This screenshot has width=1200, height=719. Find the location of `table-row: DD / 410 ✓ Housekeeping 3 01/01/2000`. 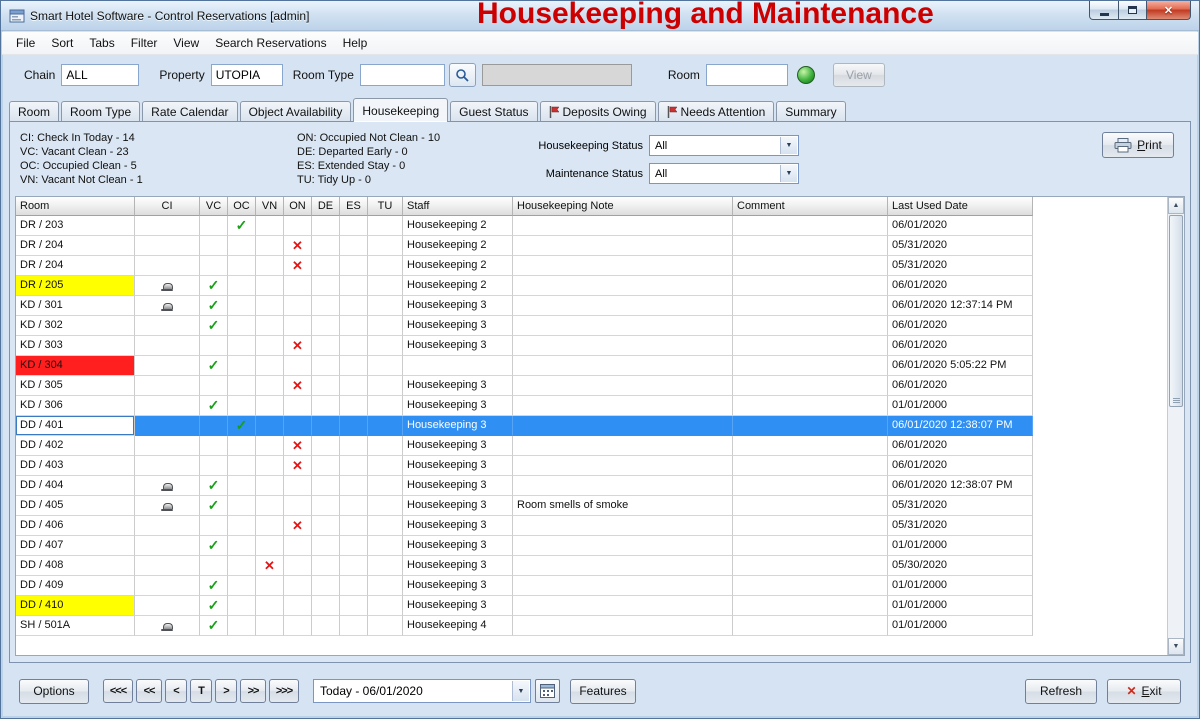

table-row: DD / 410 ✓ Housekeeping 3 01/01/2000 is located at coordinates (600, 606).